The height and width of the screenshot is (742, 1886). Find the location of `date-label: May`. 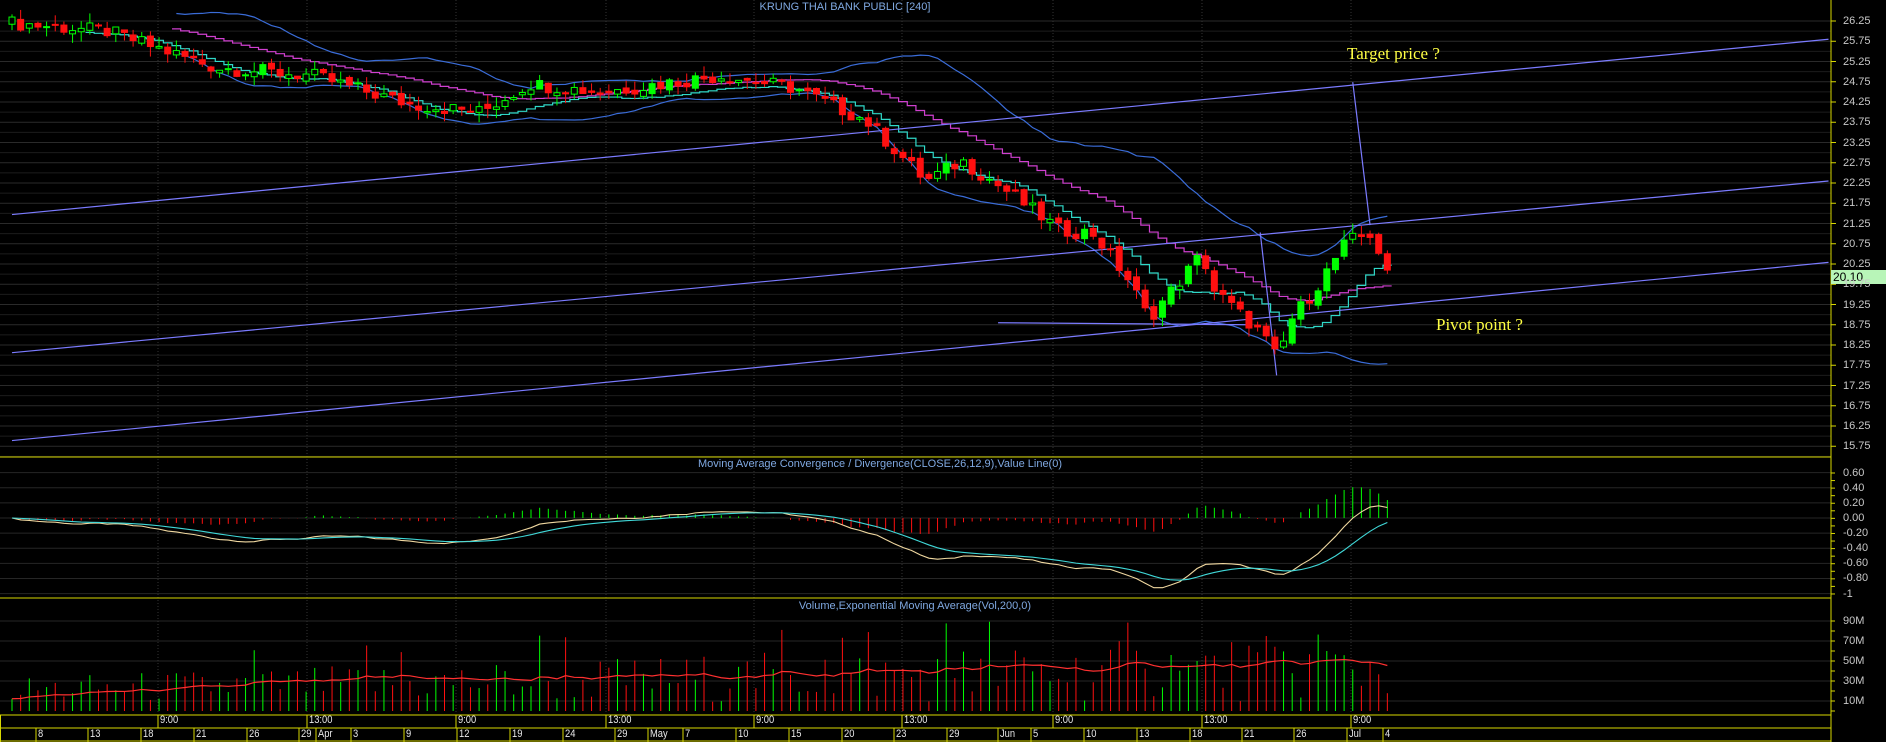

date-label: May is located at coordinates (659, 734).